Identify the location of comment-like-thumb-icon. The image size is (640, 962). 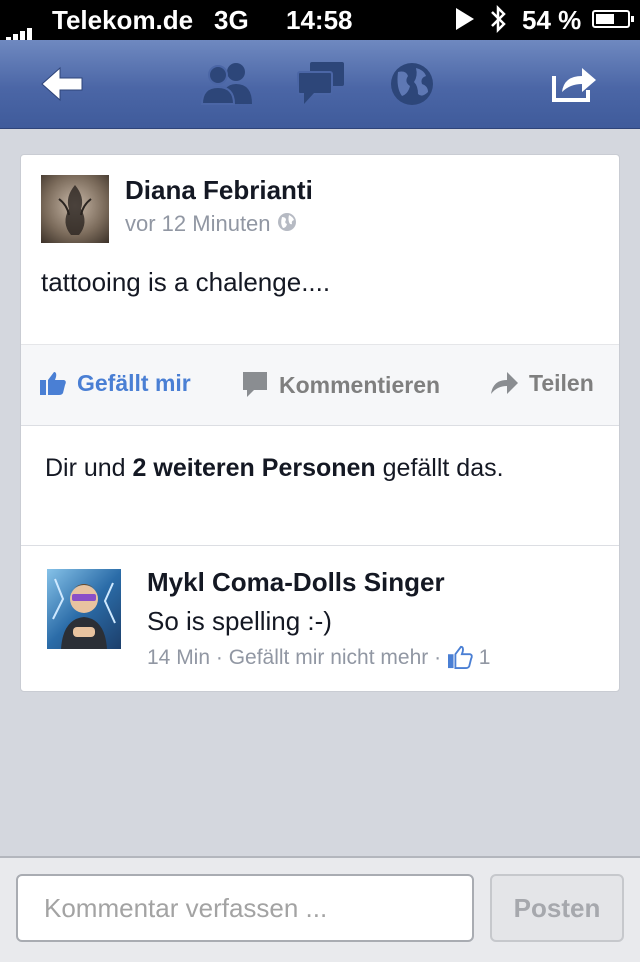
(460, 657).